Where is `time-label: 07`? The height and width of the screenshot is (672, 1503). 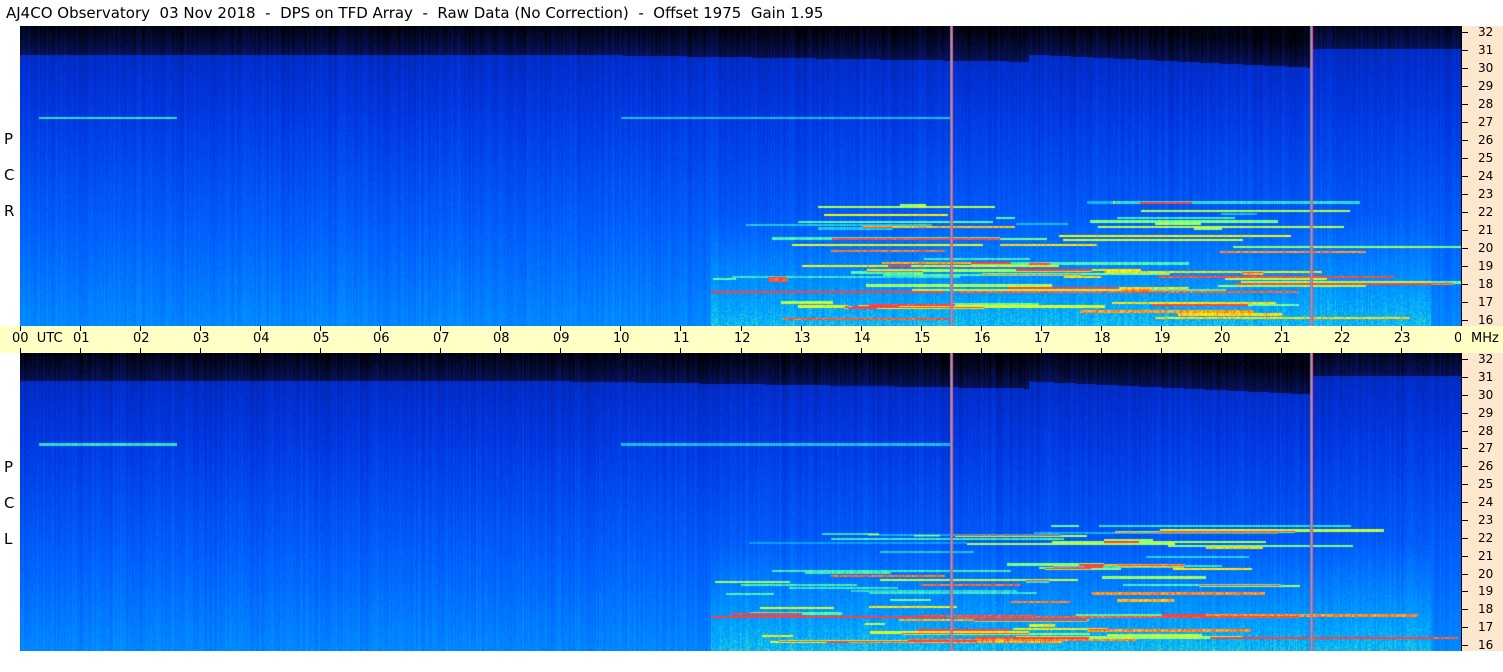 time-label: 07 is located at coordinates (441, 338).